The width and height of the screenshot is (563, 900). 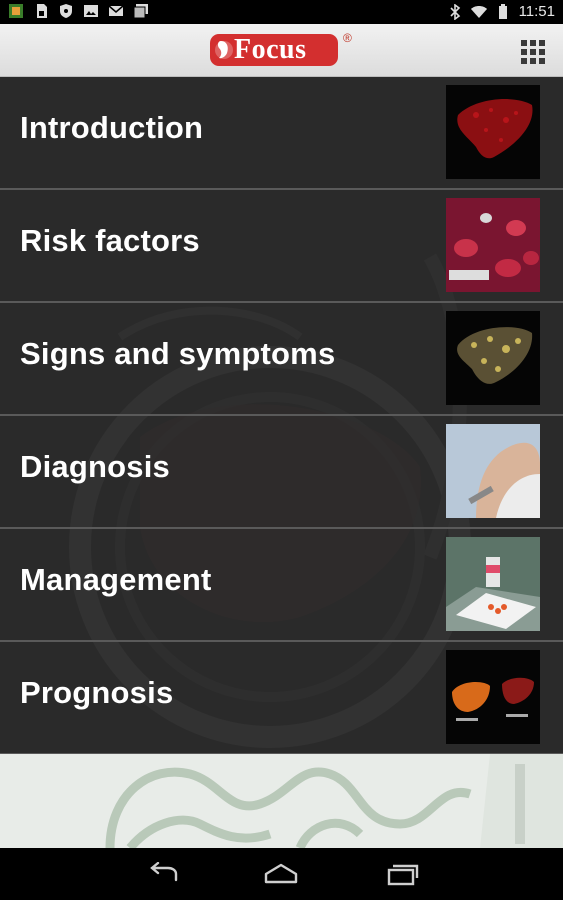 What do you see at coordinates (478, 11) in the screenshot?
I see `wifi-icon` at bounding box center [478, 11].